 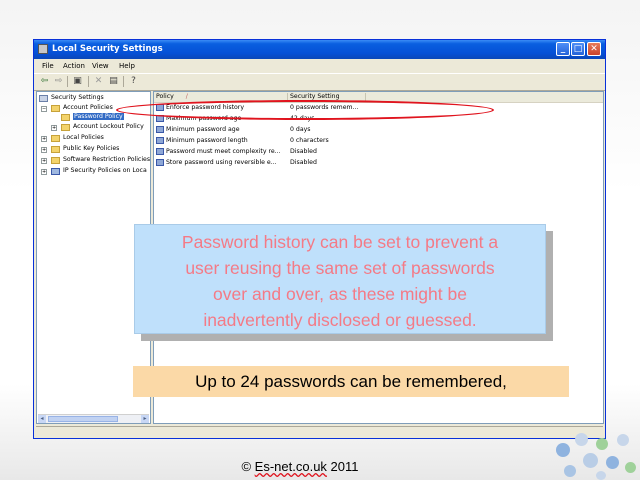 I want to click on menu-view: View, so click(x=100, y=66).